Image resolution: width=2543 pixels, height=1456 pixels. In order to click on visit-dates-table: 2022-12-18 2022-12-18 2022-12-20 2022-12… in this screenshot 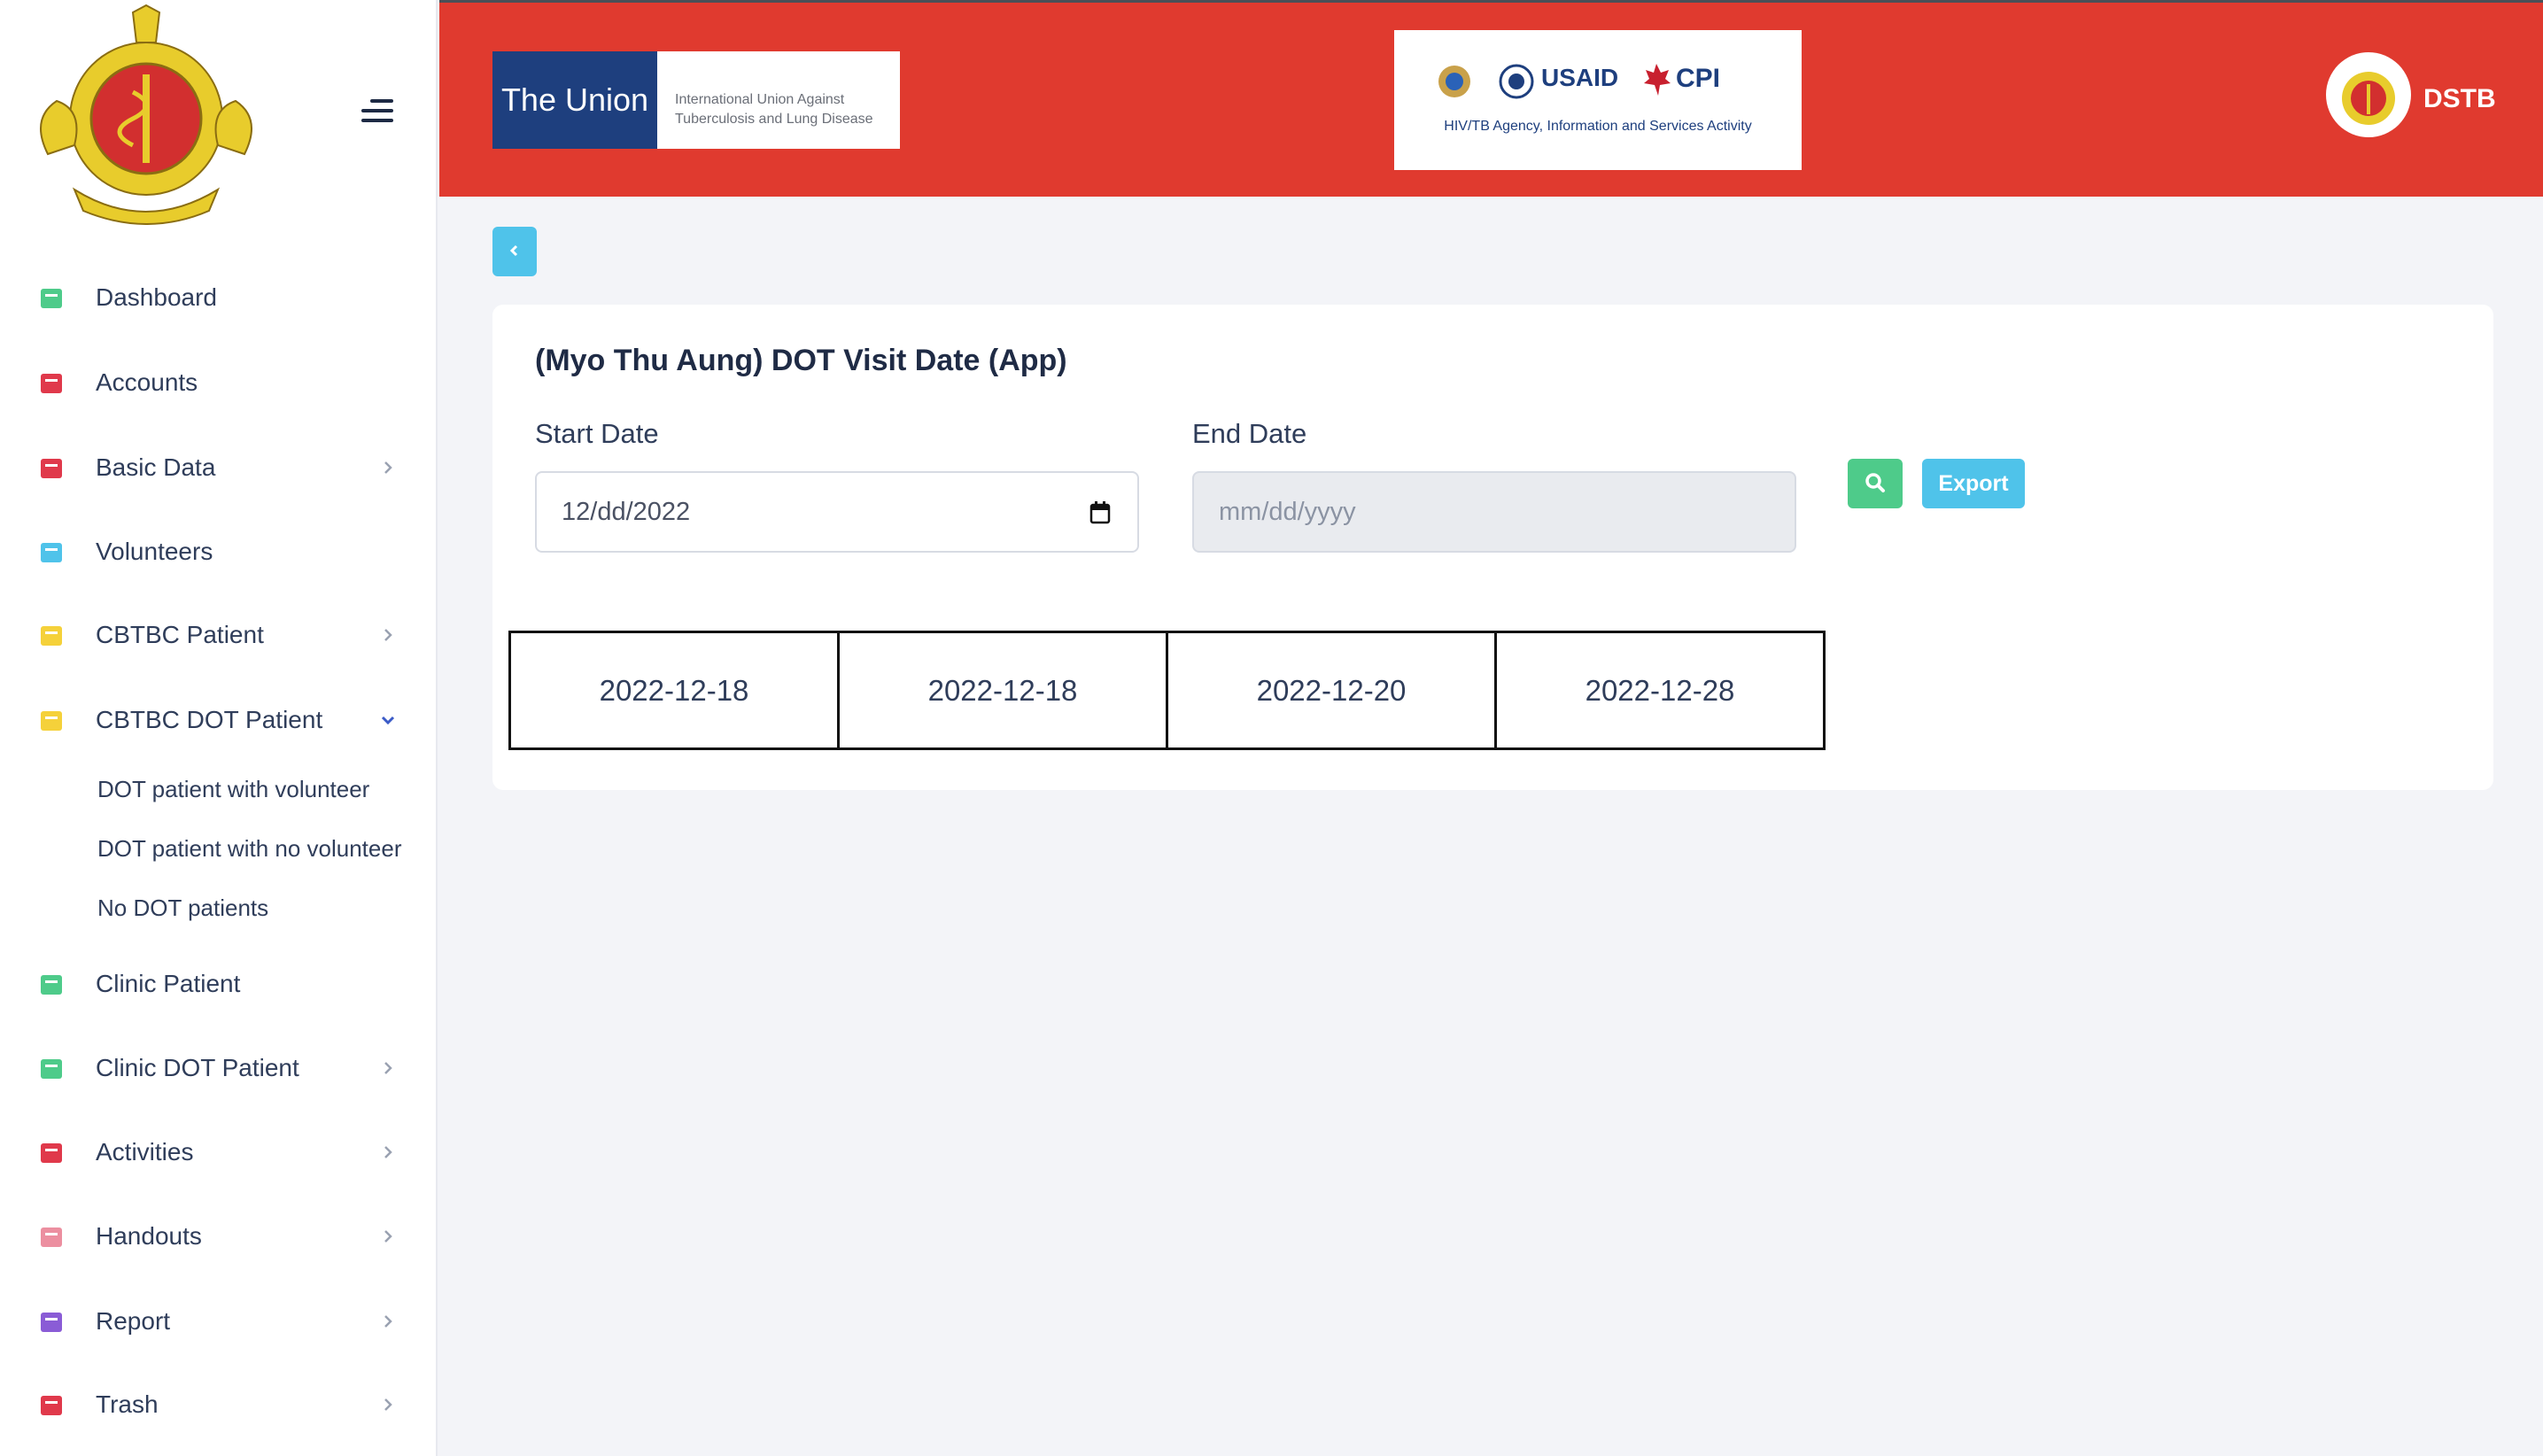, I will do `click(1167, 690)`.